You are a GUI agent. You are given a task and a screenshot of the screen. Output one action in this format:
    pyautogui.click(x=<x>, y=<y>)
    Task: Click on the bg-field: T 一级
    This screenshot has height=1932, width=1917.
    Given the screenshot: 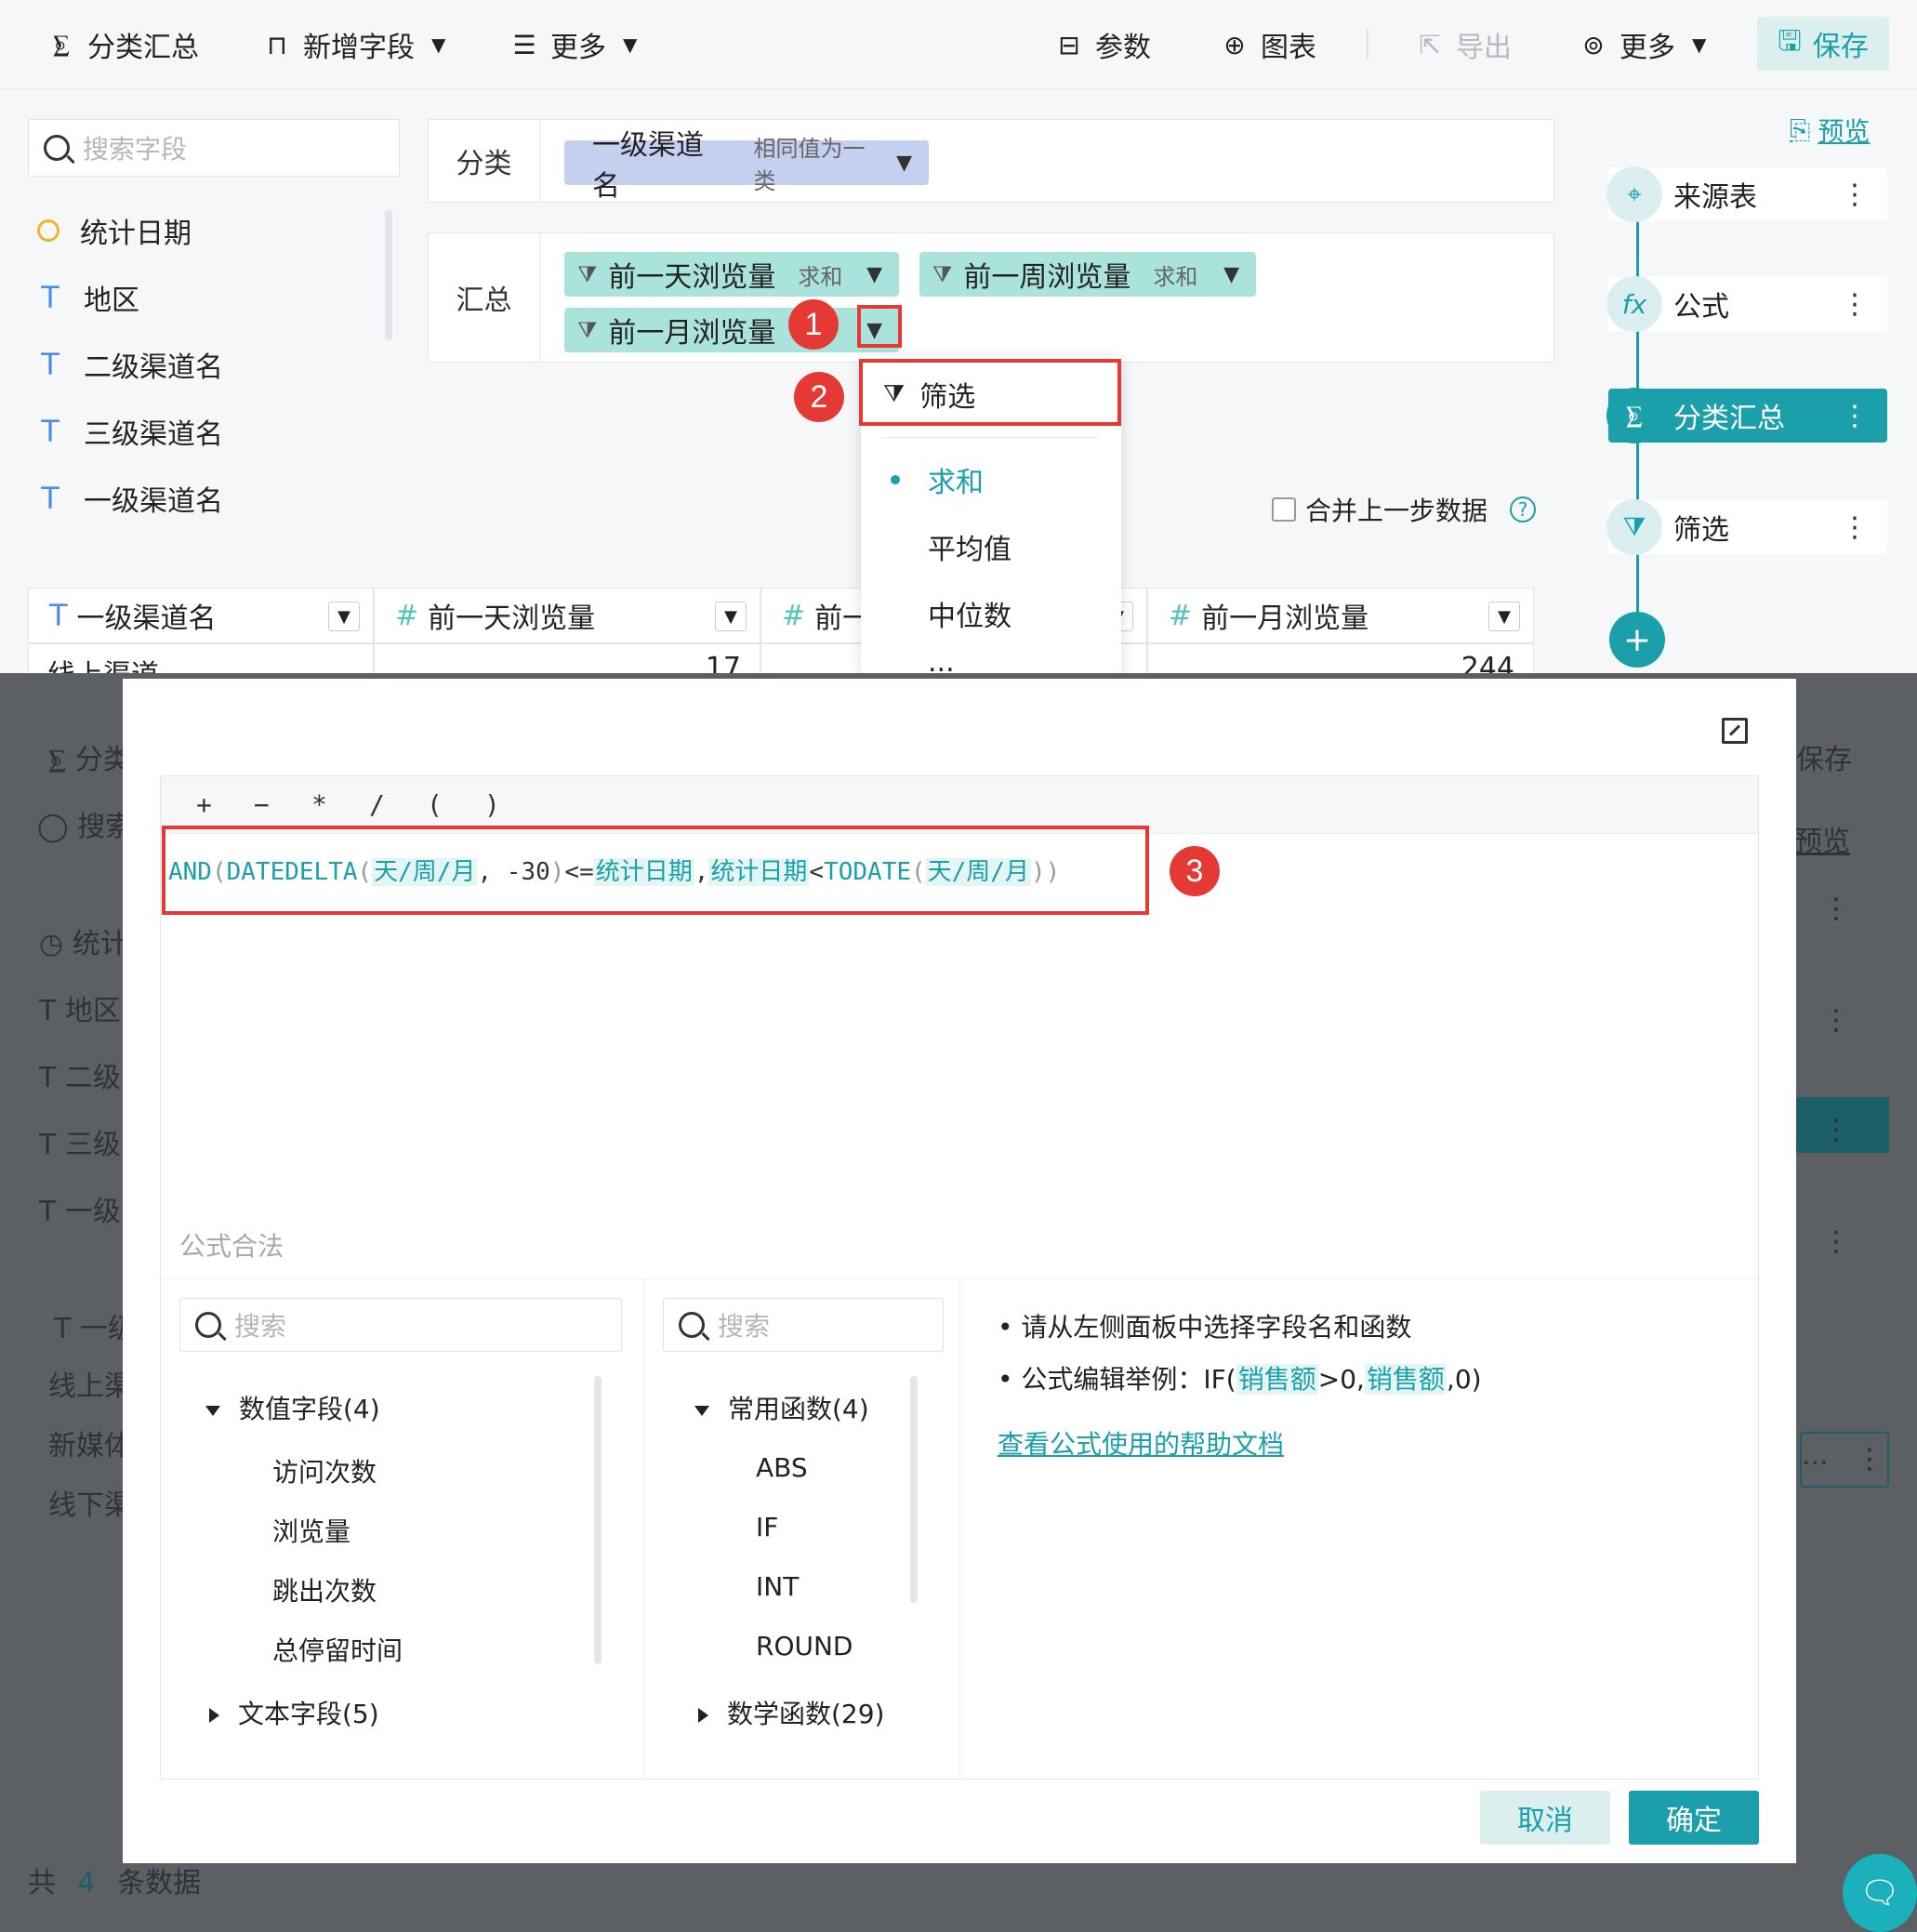 What is the action you would take?
    pyautogui.click(x=80, y=1212)
    